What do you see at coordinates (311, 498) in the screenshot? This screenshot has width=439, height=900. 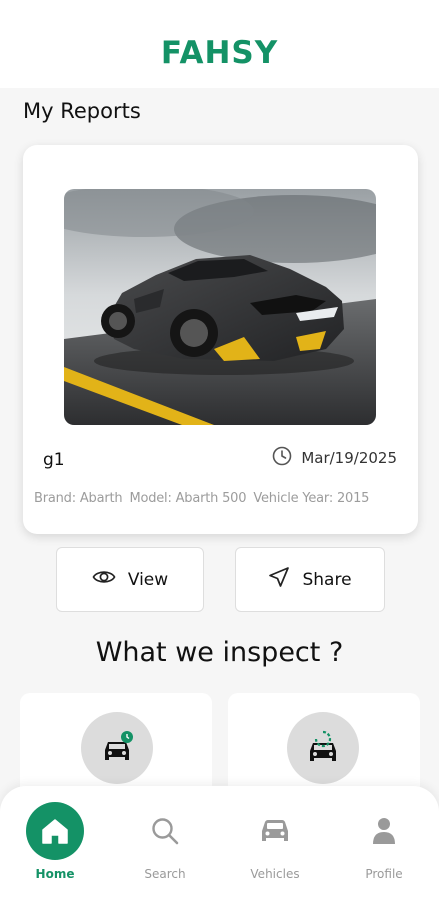 I see `report-year: Vehicle Year: 2015` at bounding box center [311, 498].